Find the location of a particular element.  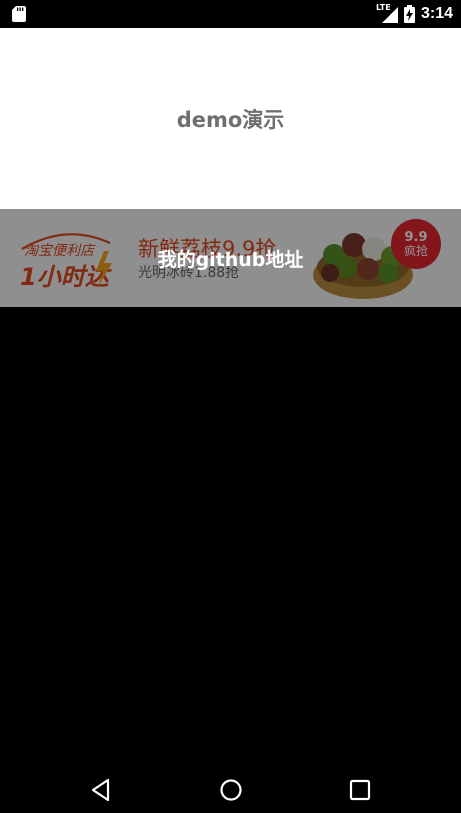

github-link: 我的github地址 is located at coordinates (230, 258).